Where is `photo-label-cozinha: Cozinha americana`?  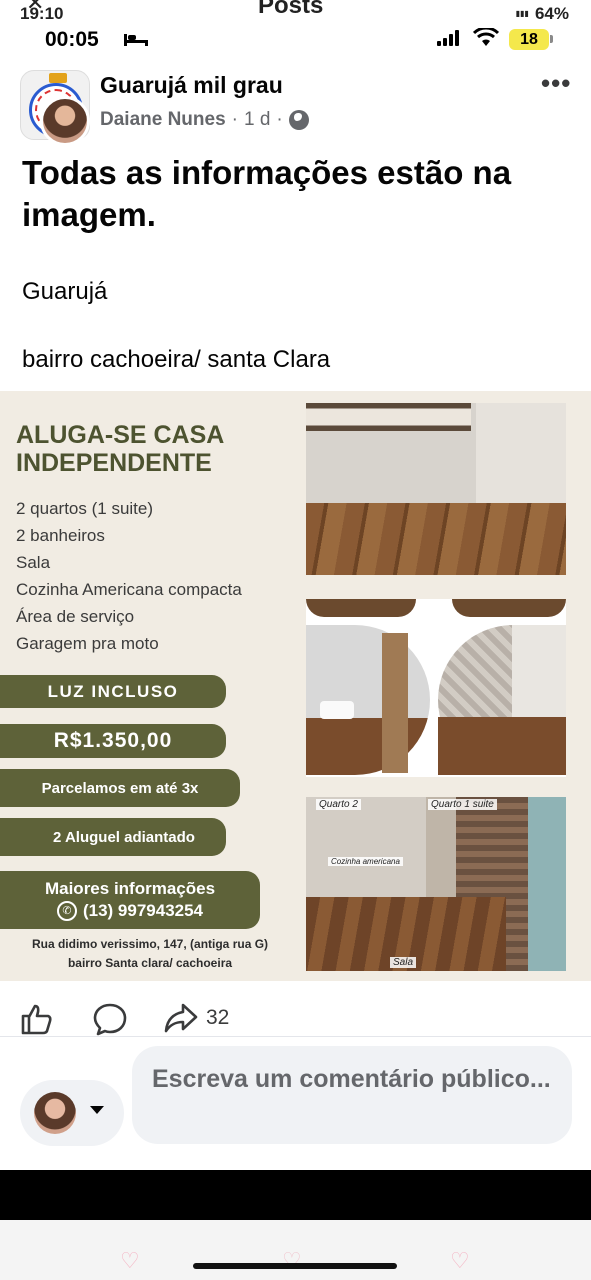
photo-label-cozinha: Cozinha americana is located at coordinates (365, 861).